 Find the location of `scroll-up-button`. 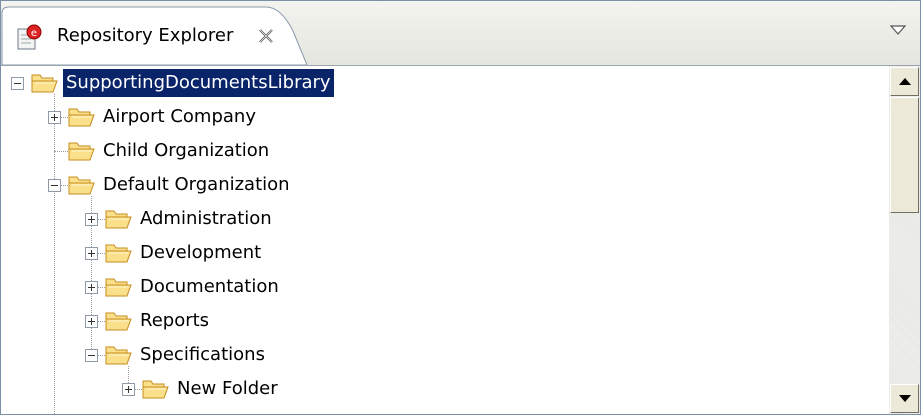

scroll-up-button is located at coordinates (904, 81).